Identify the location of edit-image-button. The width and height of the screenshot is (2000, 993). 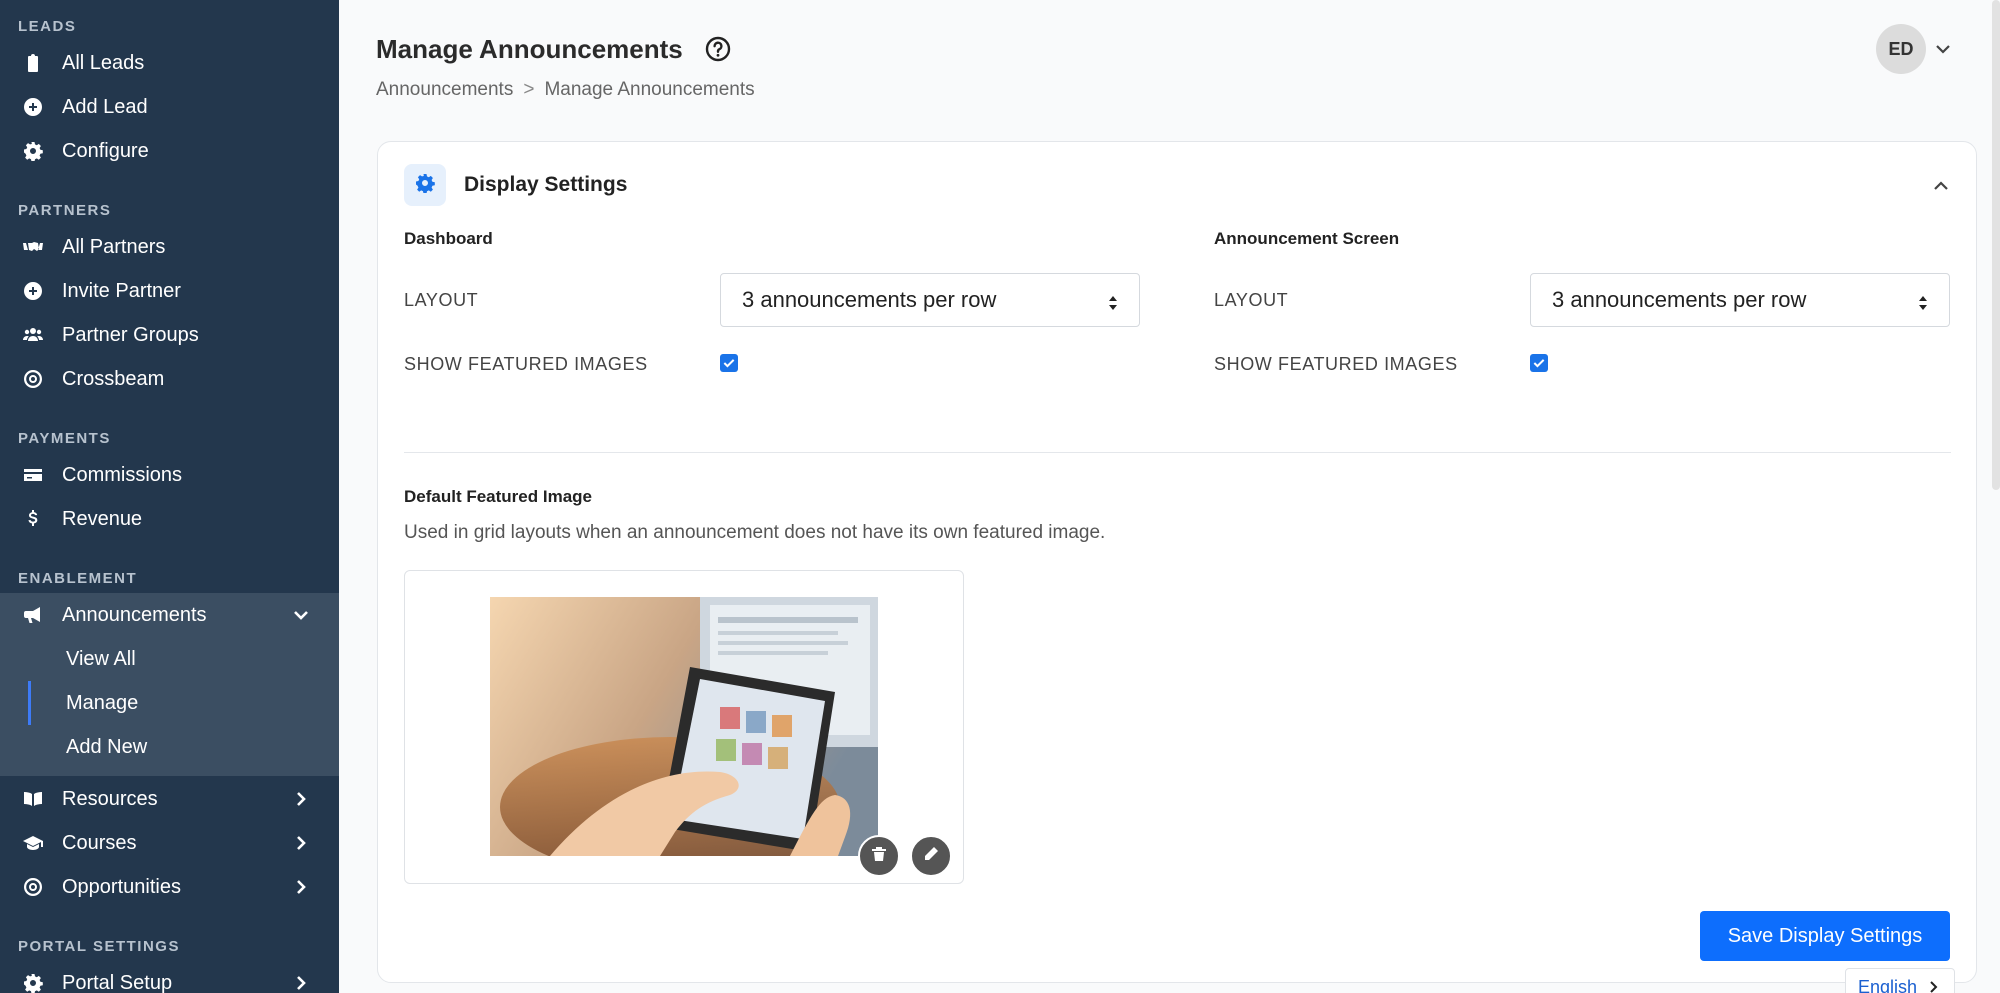
(931, 856).